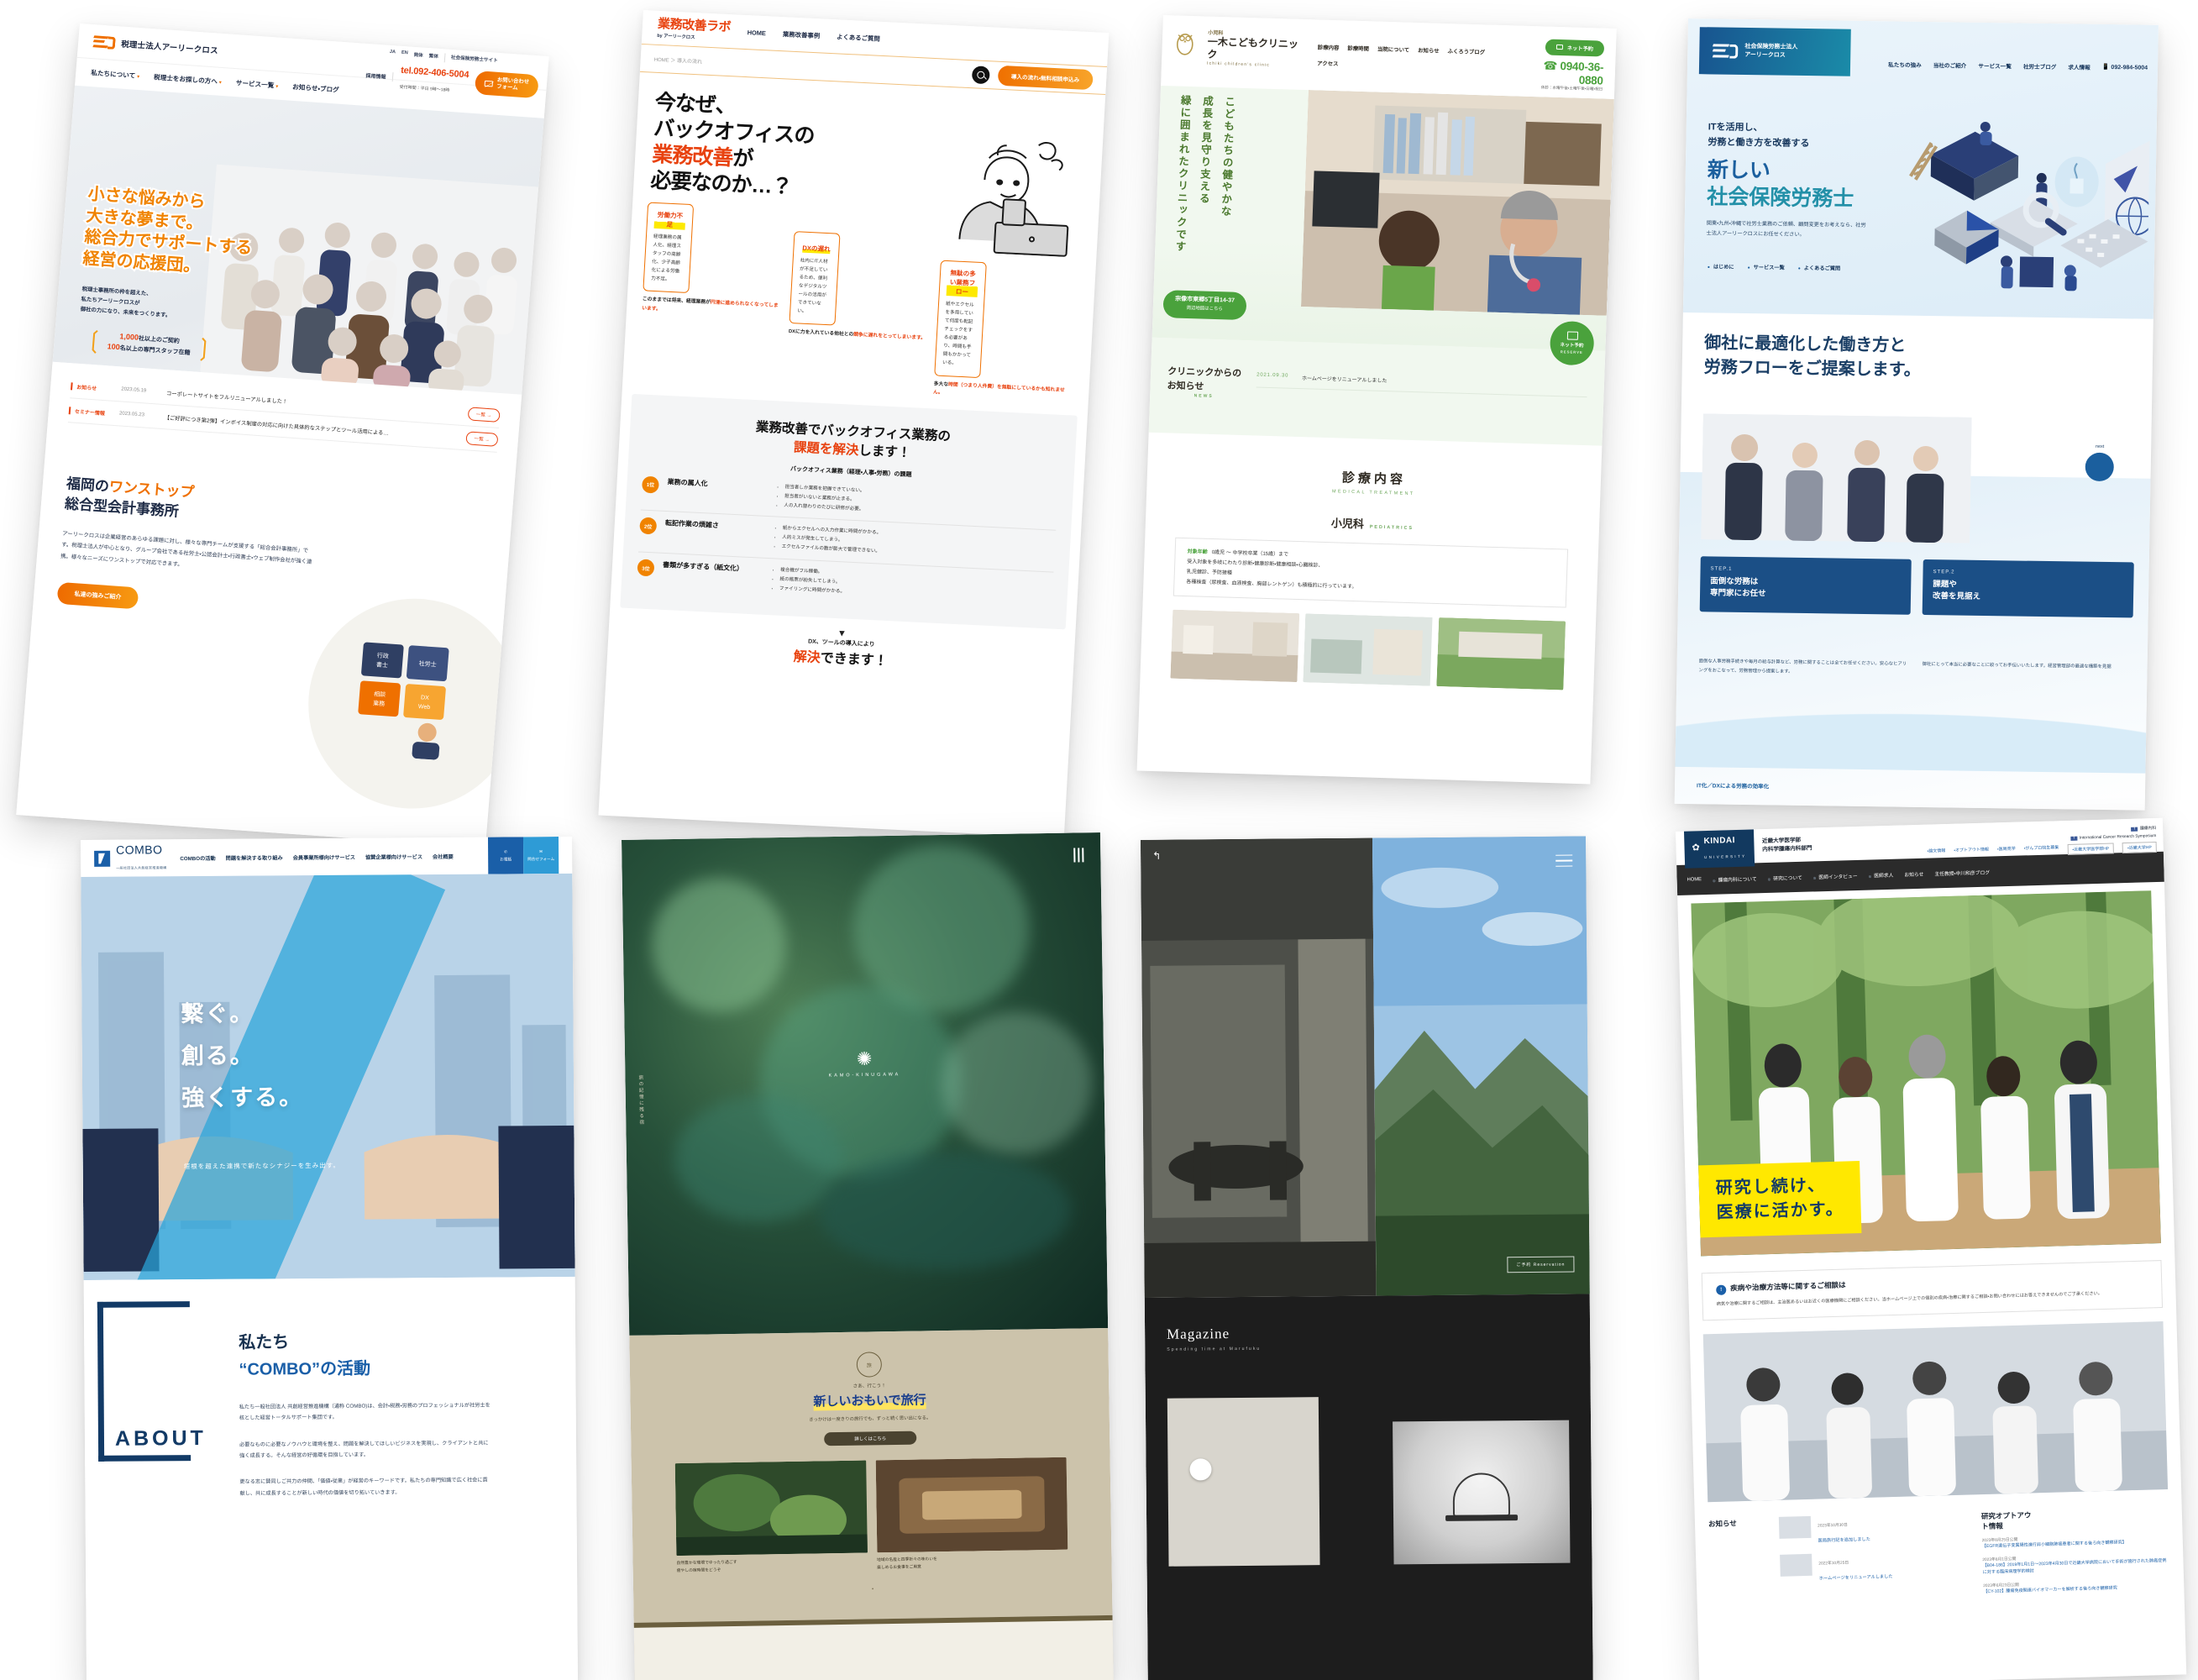 This screenshot has height=1680, width=2198. Describe the element at coordinates (405, 55) in the screenshot. I see `lang-en: EN` at that location.